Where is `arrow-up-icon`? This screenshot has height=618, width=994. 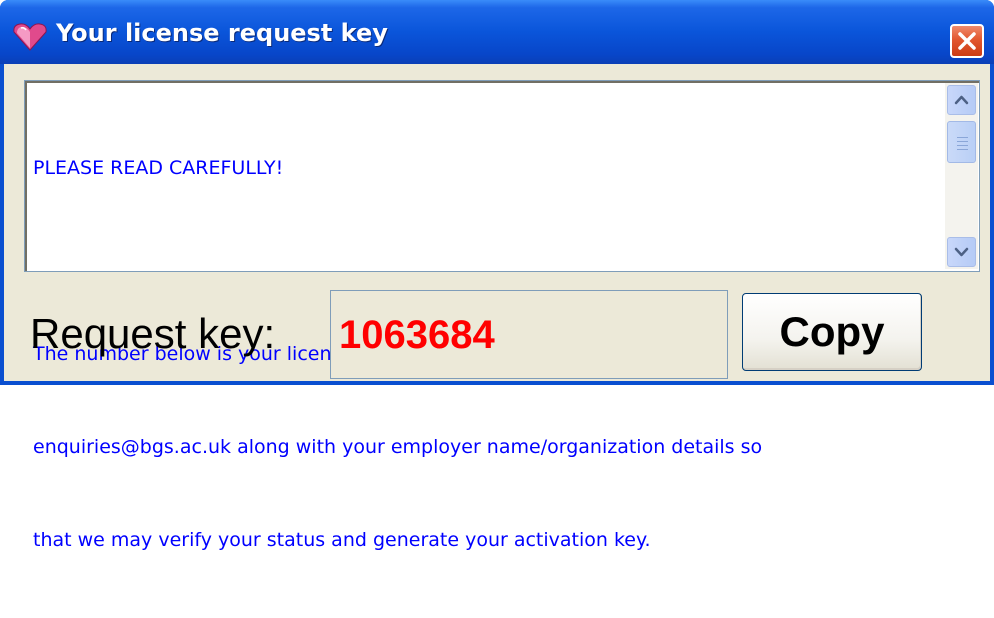 arrow-up-icon is located at coordinates (961, 100).